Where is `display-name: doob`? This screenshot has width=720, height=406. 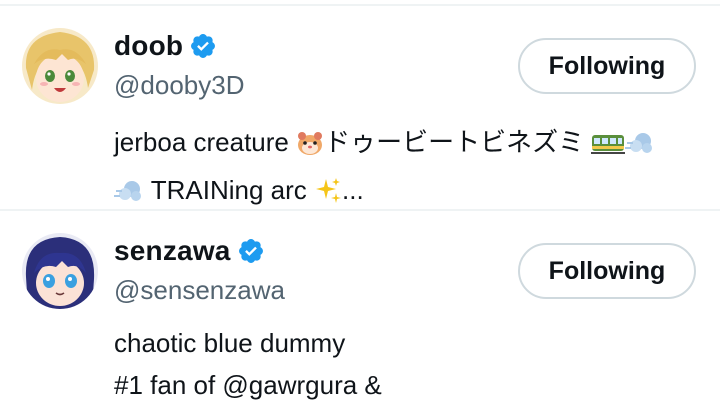
display-name: doob is located at coordinates (148, 46).